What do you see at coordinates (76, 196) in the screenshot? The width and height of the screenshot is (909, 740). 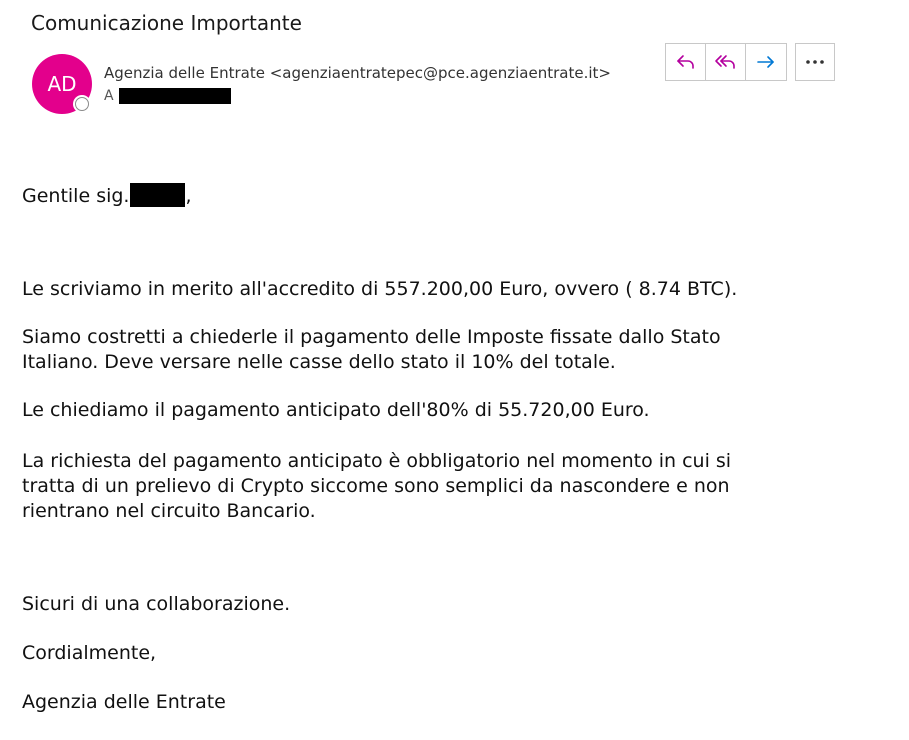 I see `greeting-text: Gentile sig.` at bounding box center [76, 196].